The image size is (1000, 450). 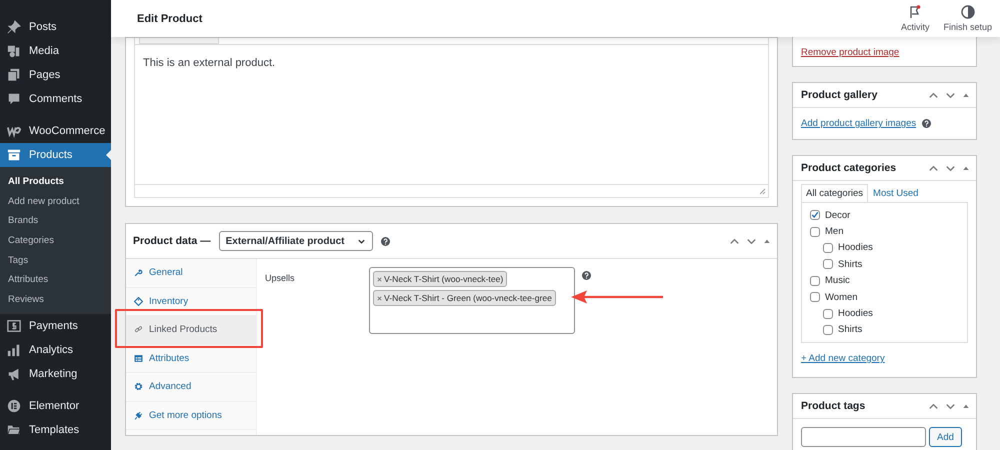 I want to click on panel-title: Product categories, so click(x=848, y=168).